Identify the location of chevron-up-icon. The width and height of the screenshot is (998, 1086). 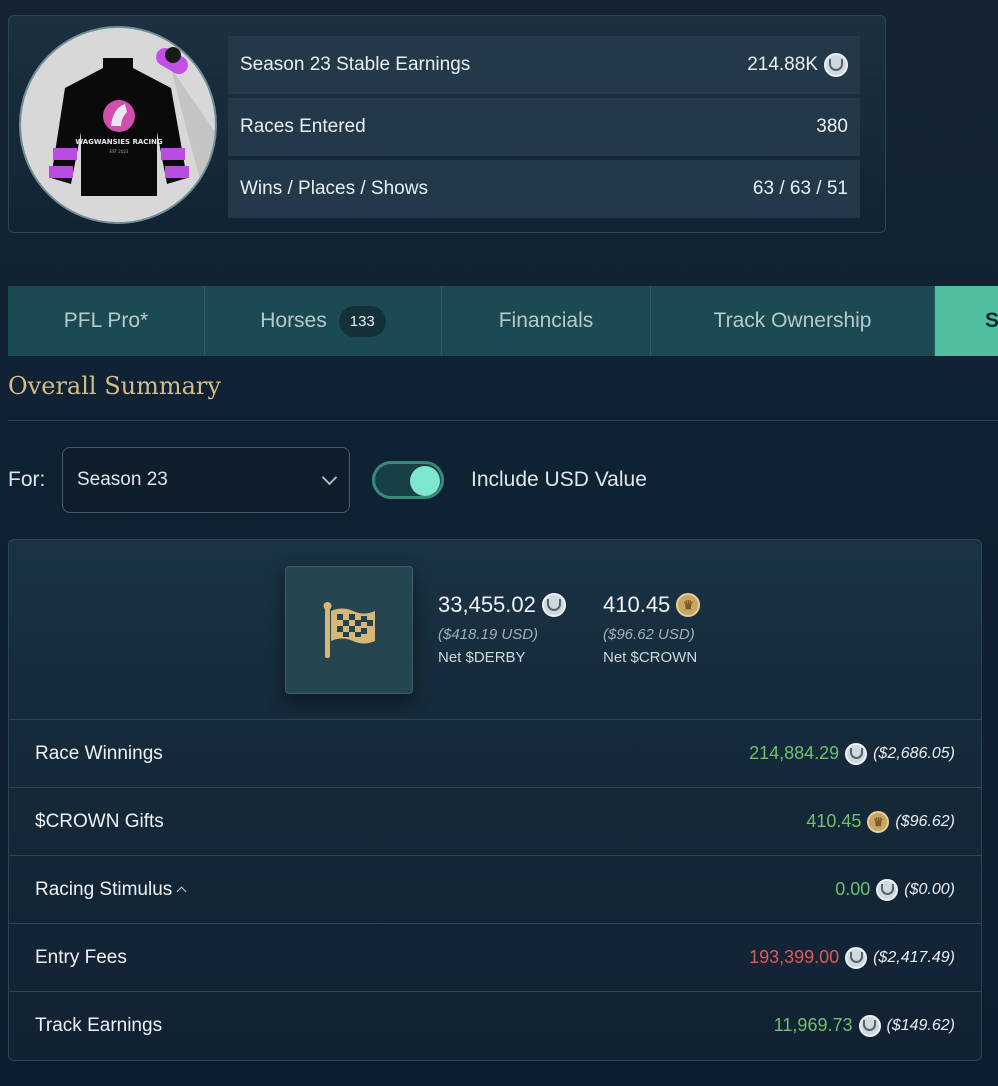
(181, 891).